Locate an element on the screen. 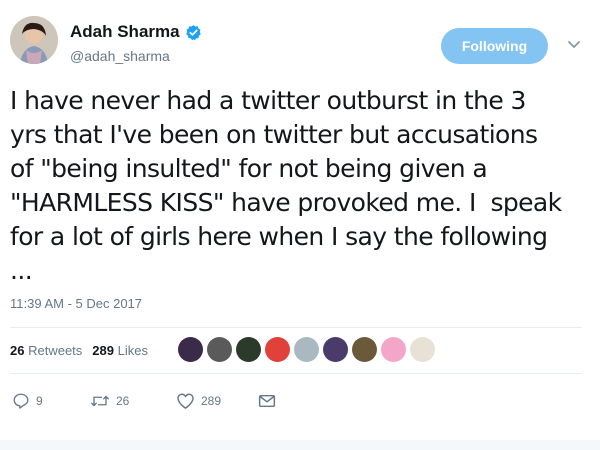  reply-icon is located at coordinates (21, 401).